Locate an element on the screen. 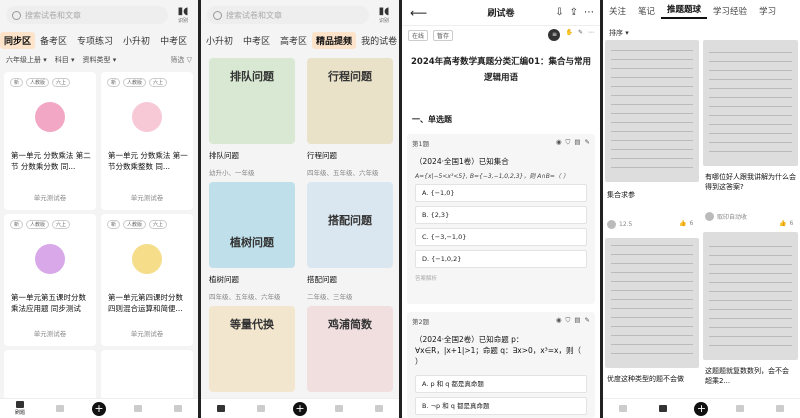  pen-icon: ✎ is located at coordinates (580, 35).